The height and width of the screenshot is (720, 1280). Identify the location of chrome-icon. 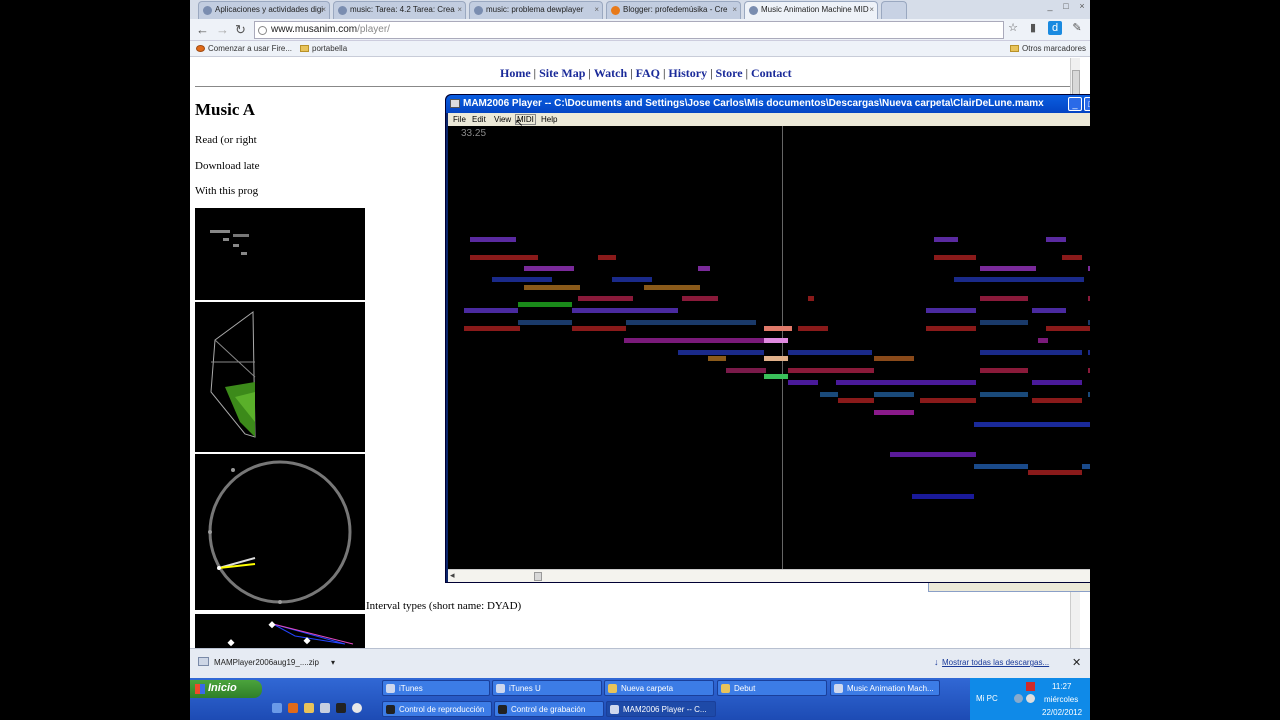
(838, 688).